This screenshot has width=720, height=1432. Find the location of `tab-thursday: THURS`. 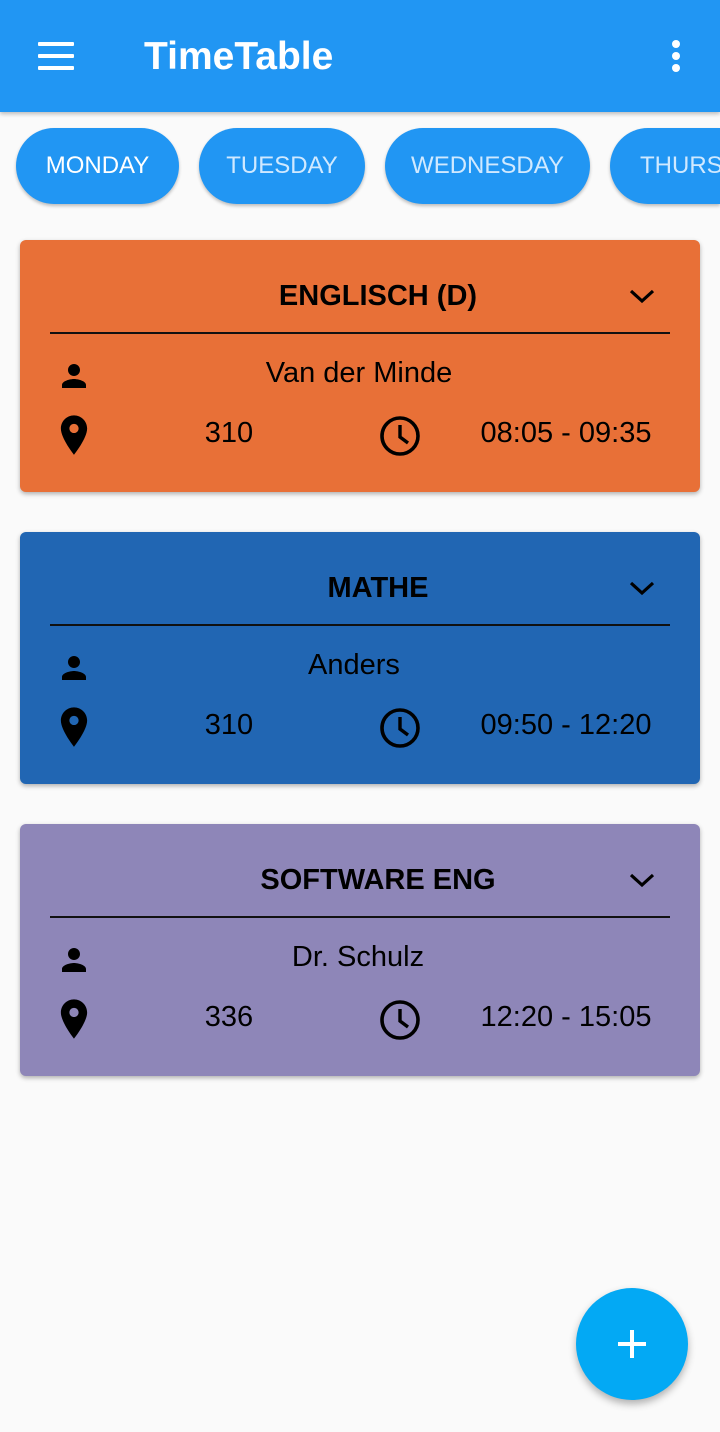

tab-thursday: THURS is located at coordinates (665, 166).